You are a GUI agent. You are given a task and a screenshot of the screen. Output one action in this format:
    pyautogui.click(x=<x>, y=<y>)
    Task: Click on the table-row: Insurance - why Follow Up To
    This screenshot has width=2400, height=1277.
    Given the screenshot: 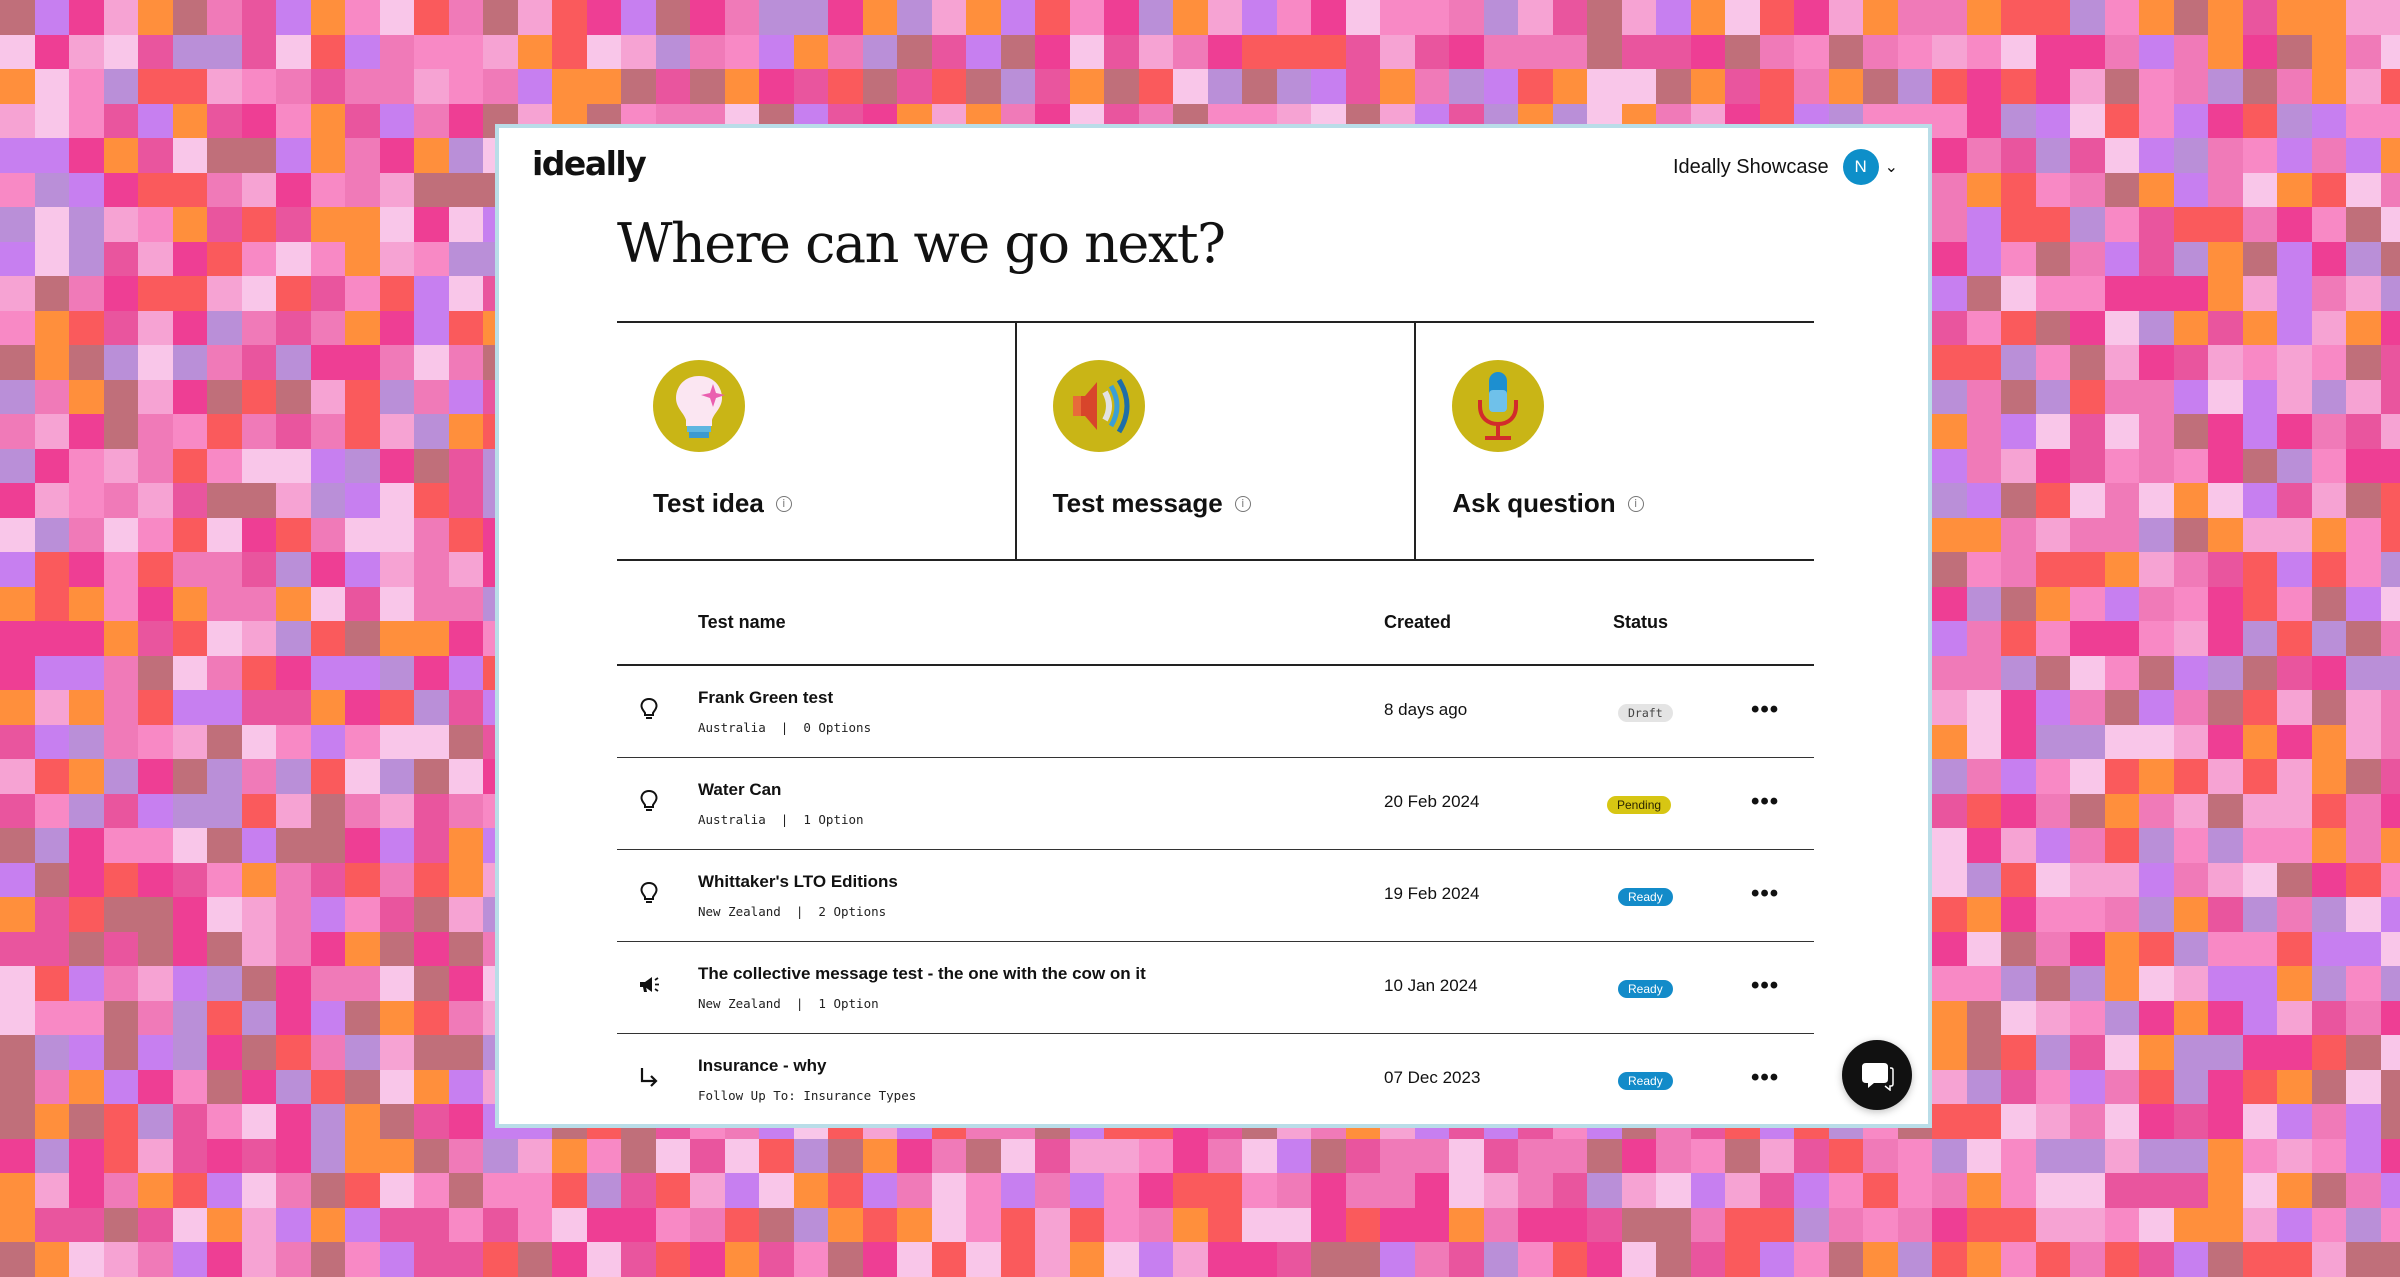 What is the action you would take?
    pyautogui.click(x=1215, y=1080)
    